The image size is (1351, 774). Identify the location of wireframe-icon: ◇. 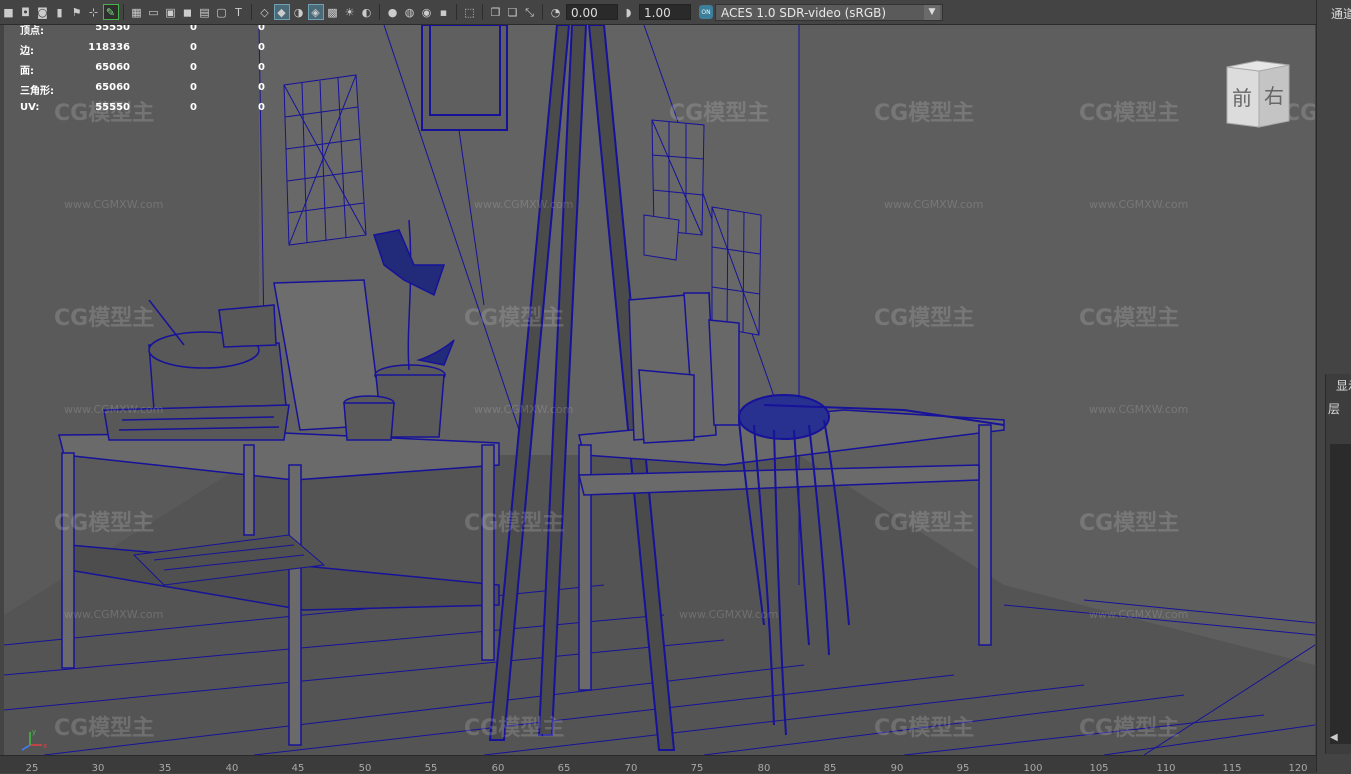
(265, 12).